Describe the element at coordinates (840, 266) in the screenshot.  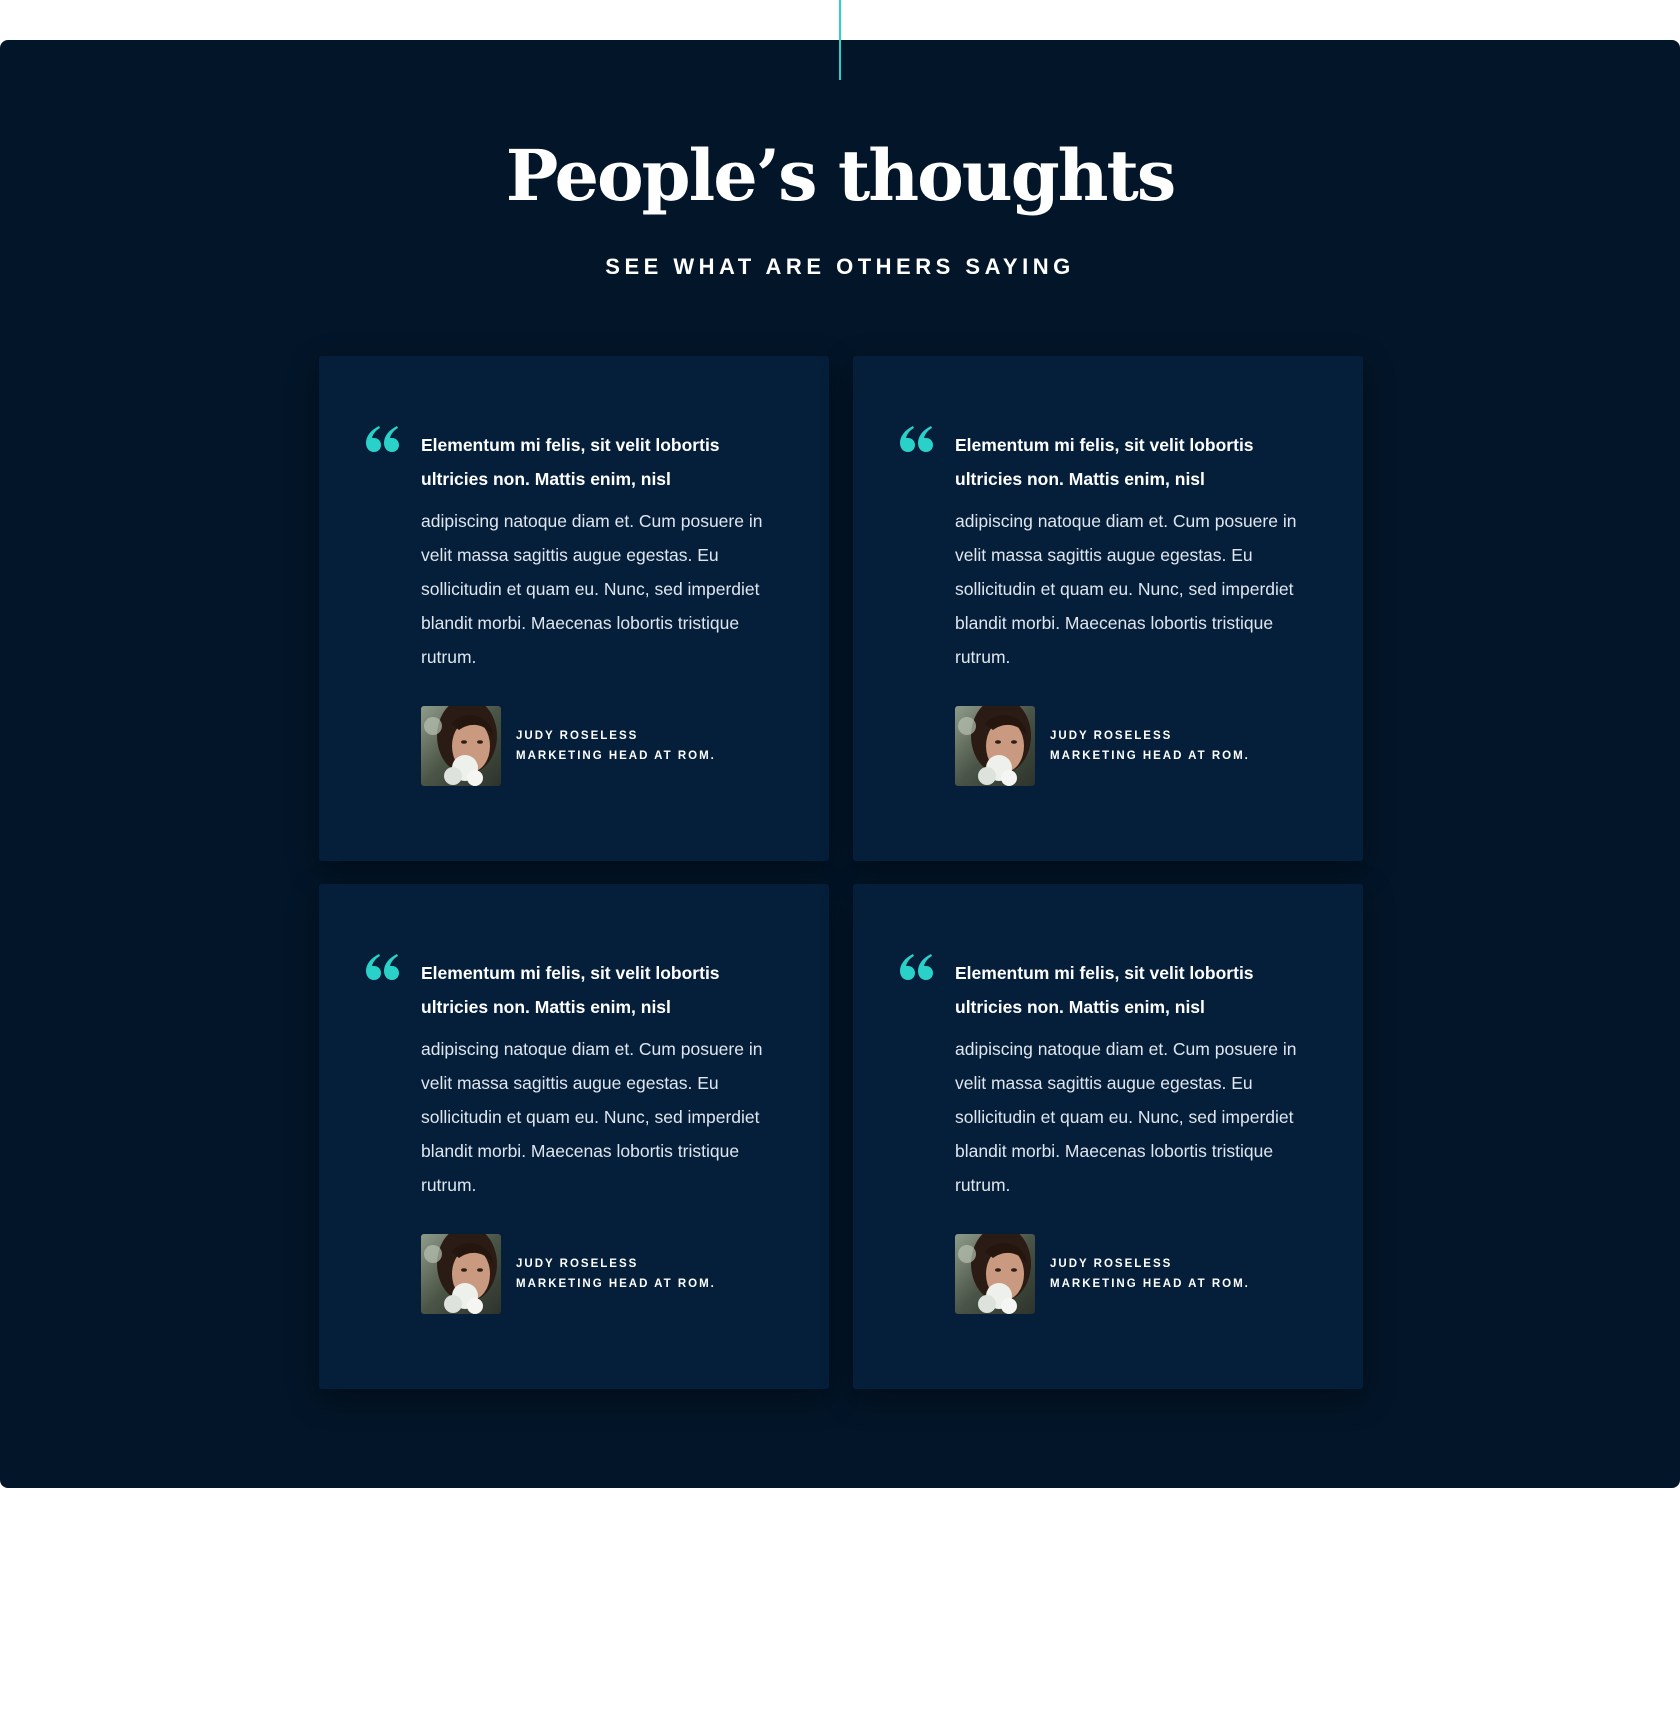
I see `section-subtitle: SEE WHAT ARE OTHERS SAYING` at that location.